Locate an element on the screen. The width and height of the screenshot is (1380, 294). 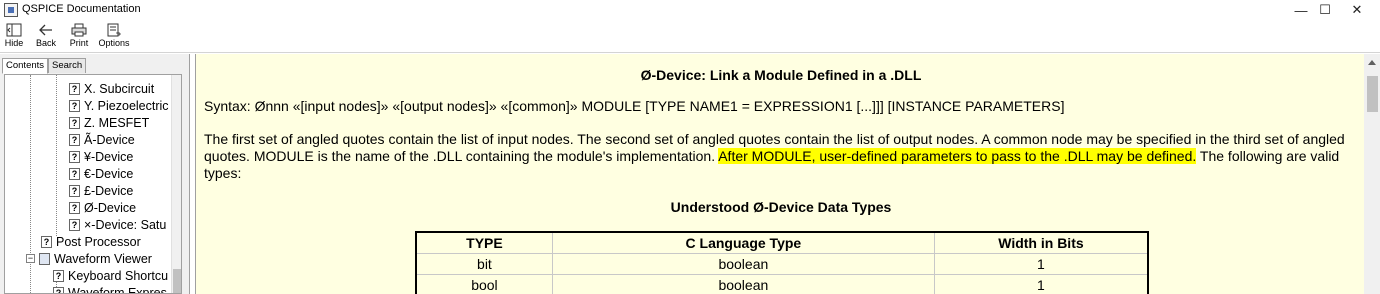
column-header-type: TYPE is located at coordinates (483, 242).